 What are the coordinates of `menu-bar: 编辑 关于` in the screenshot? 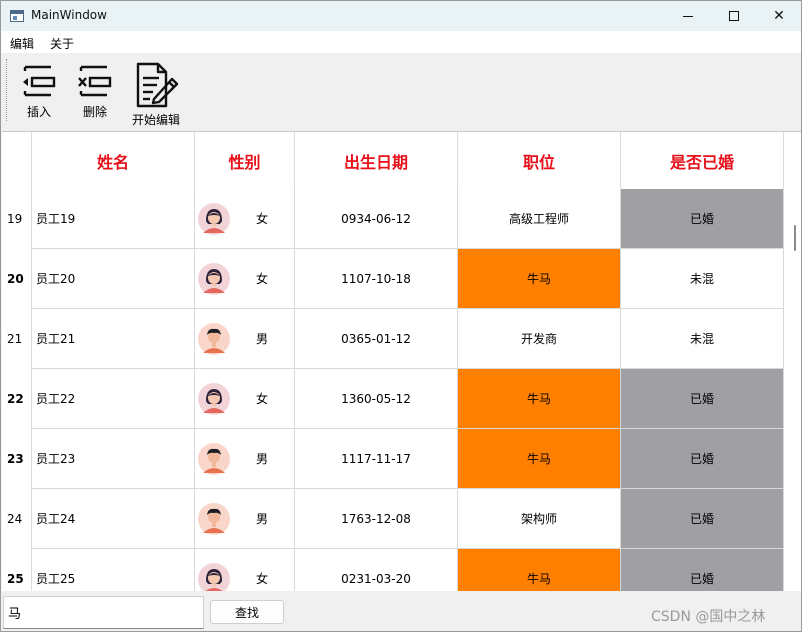 It's located at (401, 42).